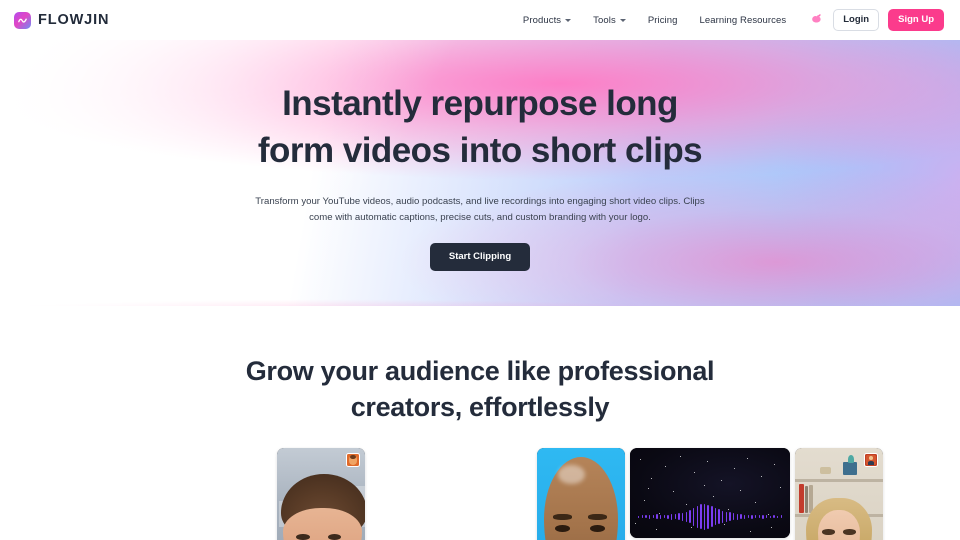 This screenshot has width=960, height=540. I want to click on nav-item-learning-resources: Learning Resources, so click(743, 20).